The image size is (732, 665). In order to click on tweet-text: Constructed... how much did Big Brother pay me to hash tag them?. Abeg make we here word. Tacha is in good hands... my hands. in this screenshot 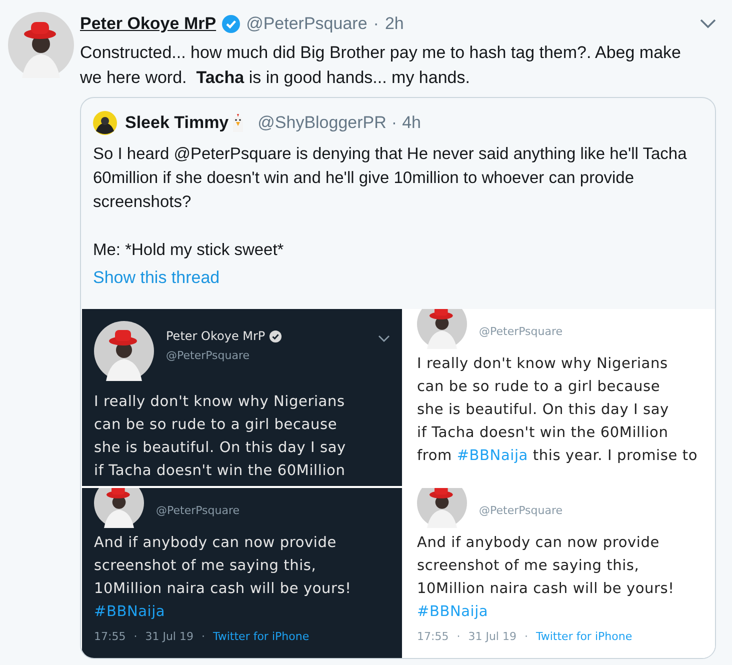, I will do `click(381, 65)`.